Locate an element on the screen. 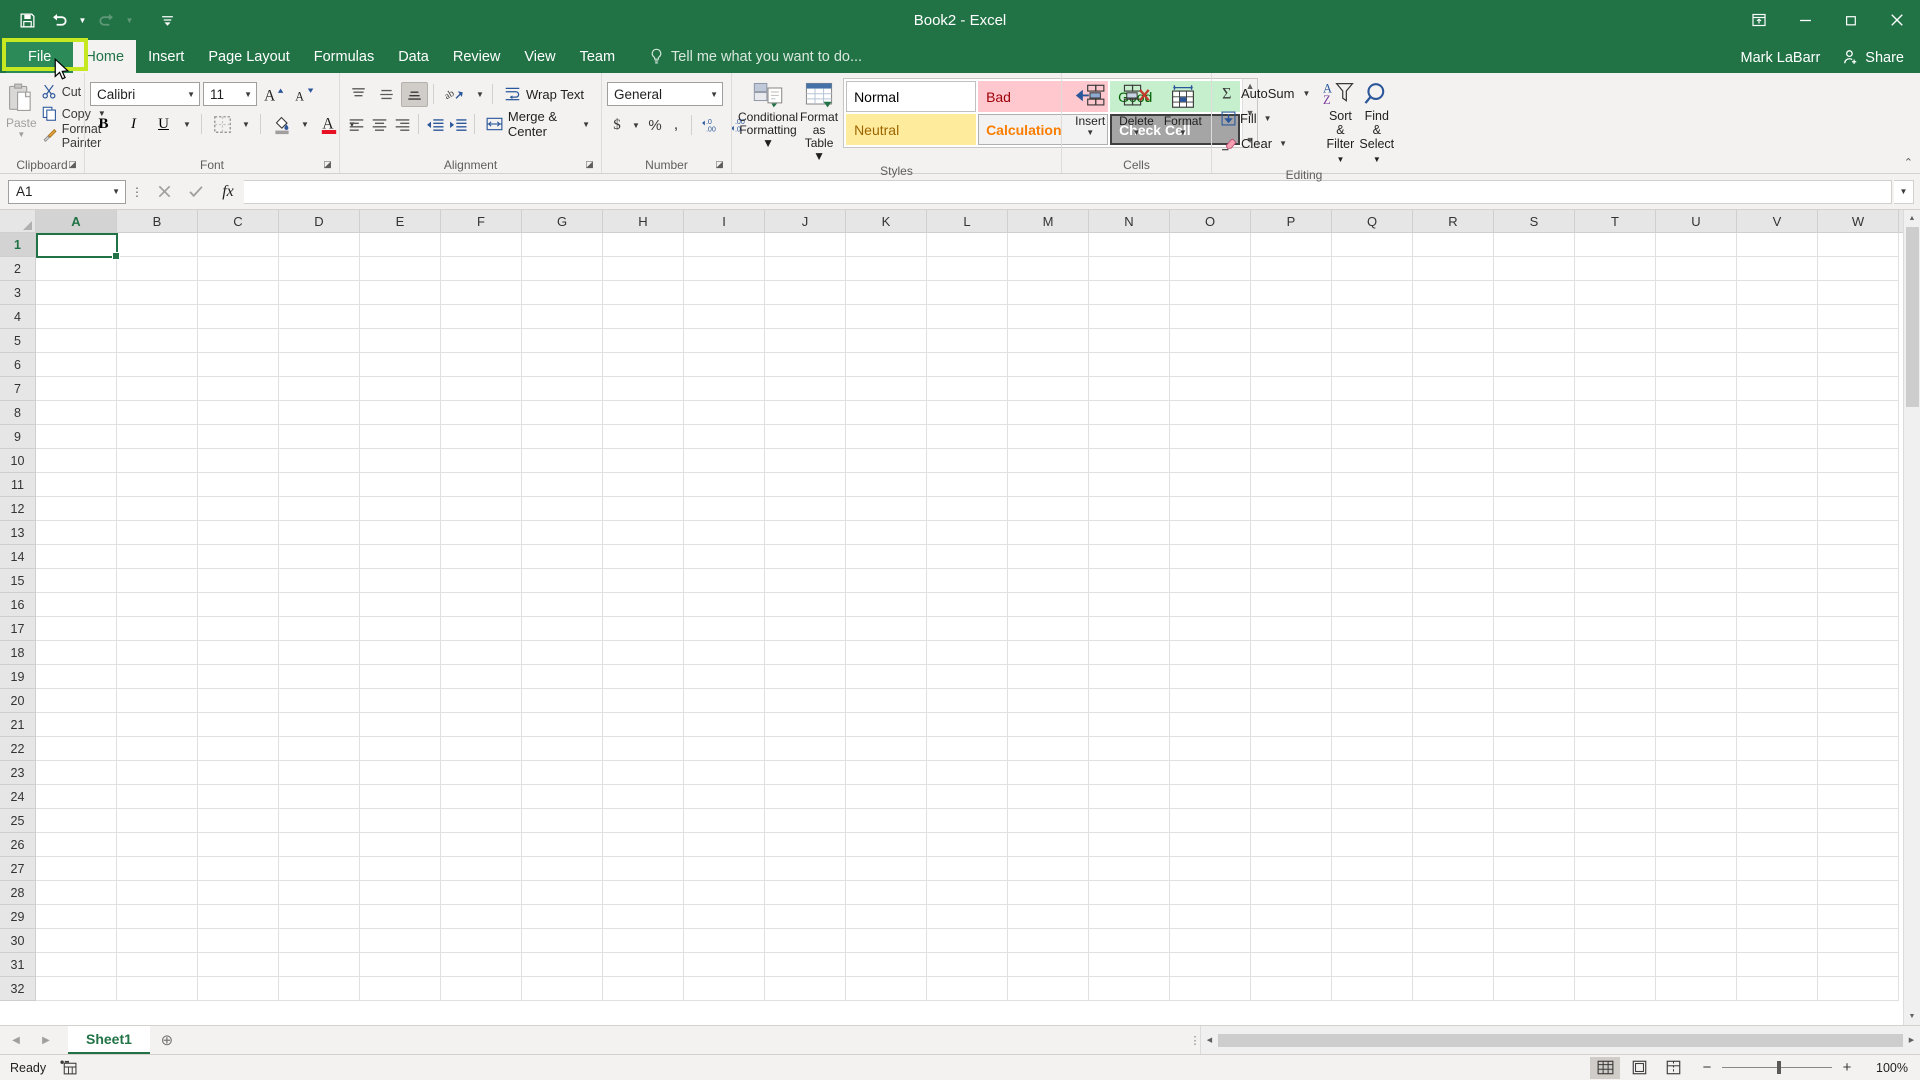  number-format-dropdown-icon: ▼ is located at coordinates (714, 94).